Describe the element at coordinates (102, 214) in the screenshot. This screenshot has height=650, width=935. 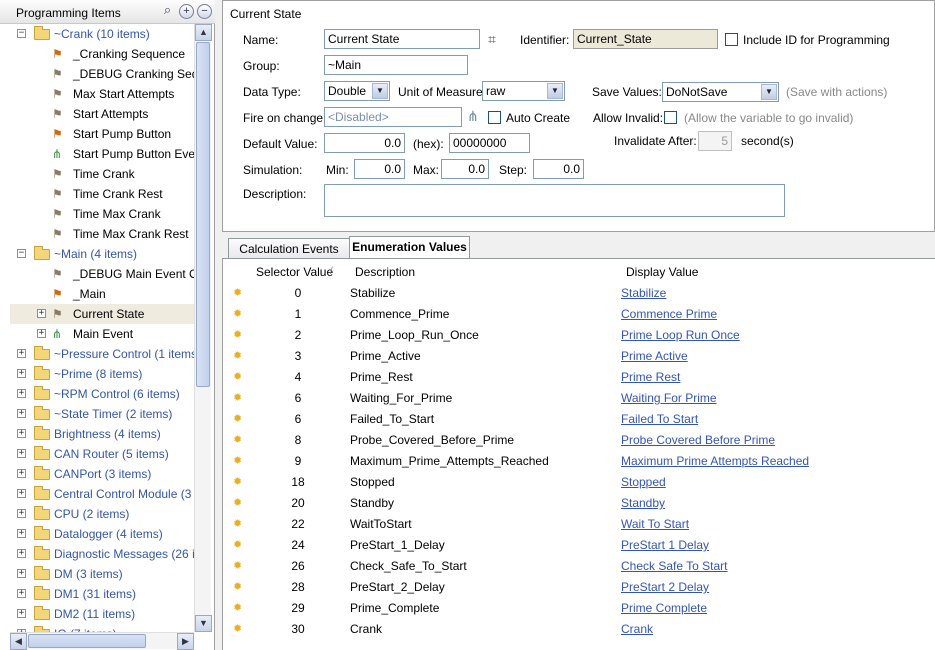
I see `tree-item: ⚑ Time Max Crank` at that location.